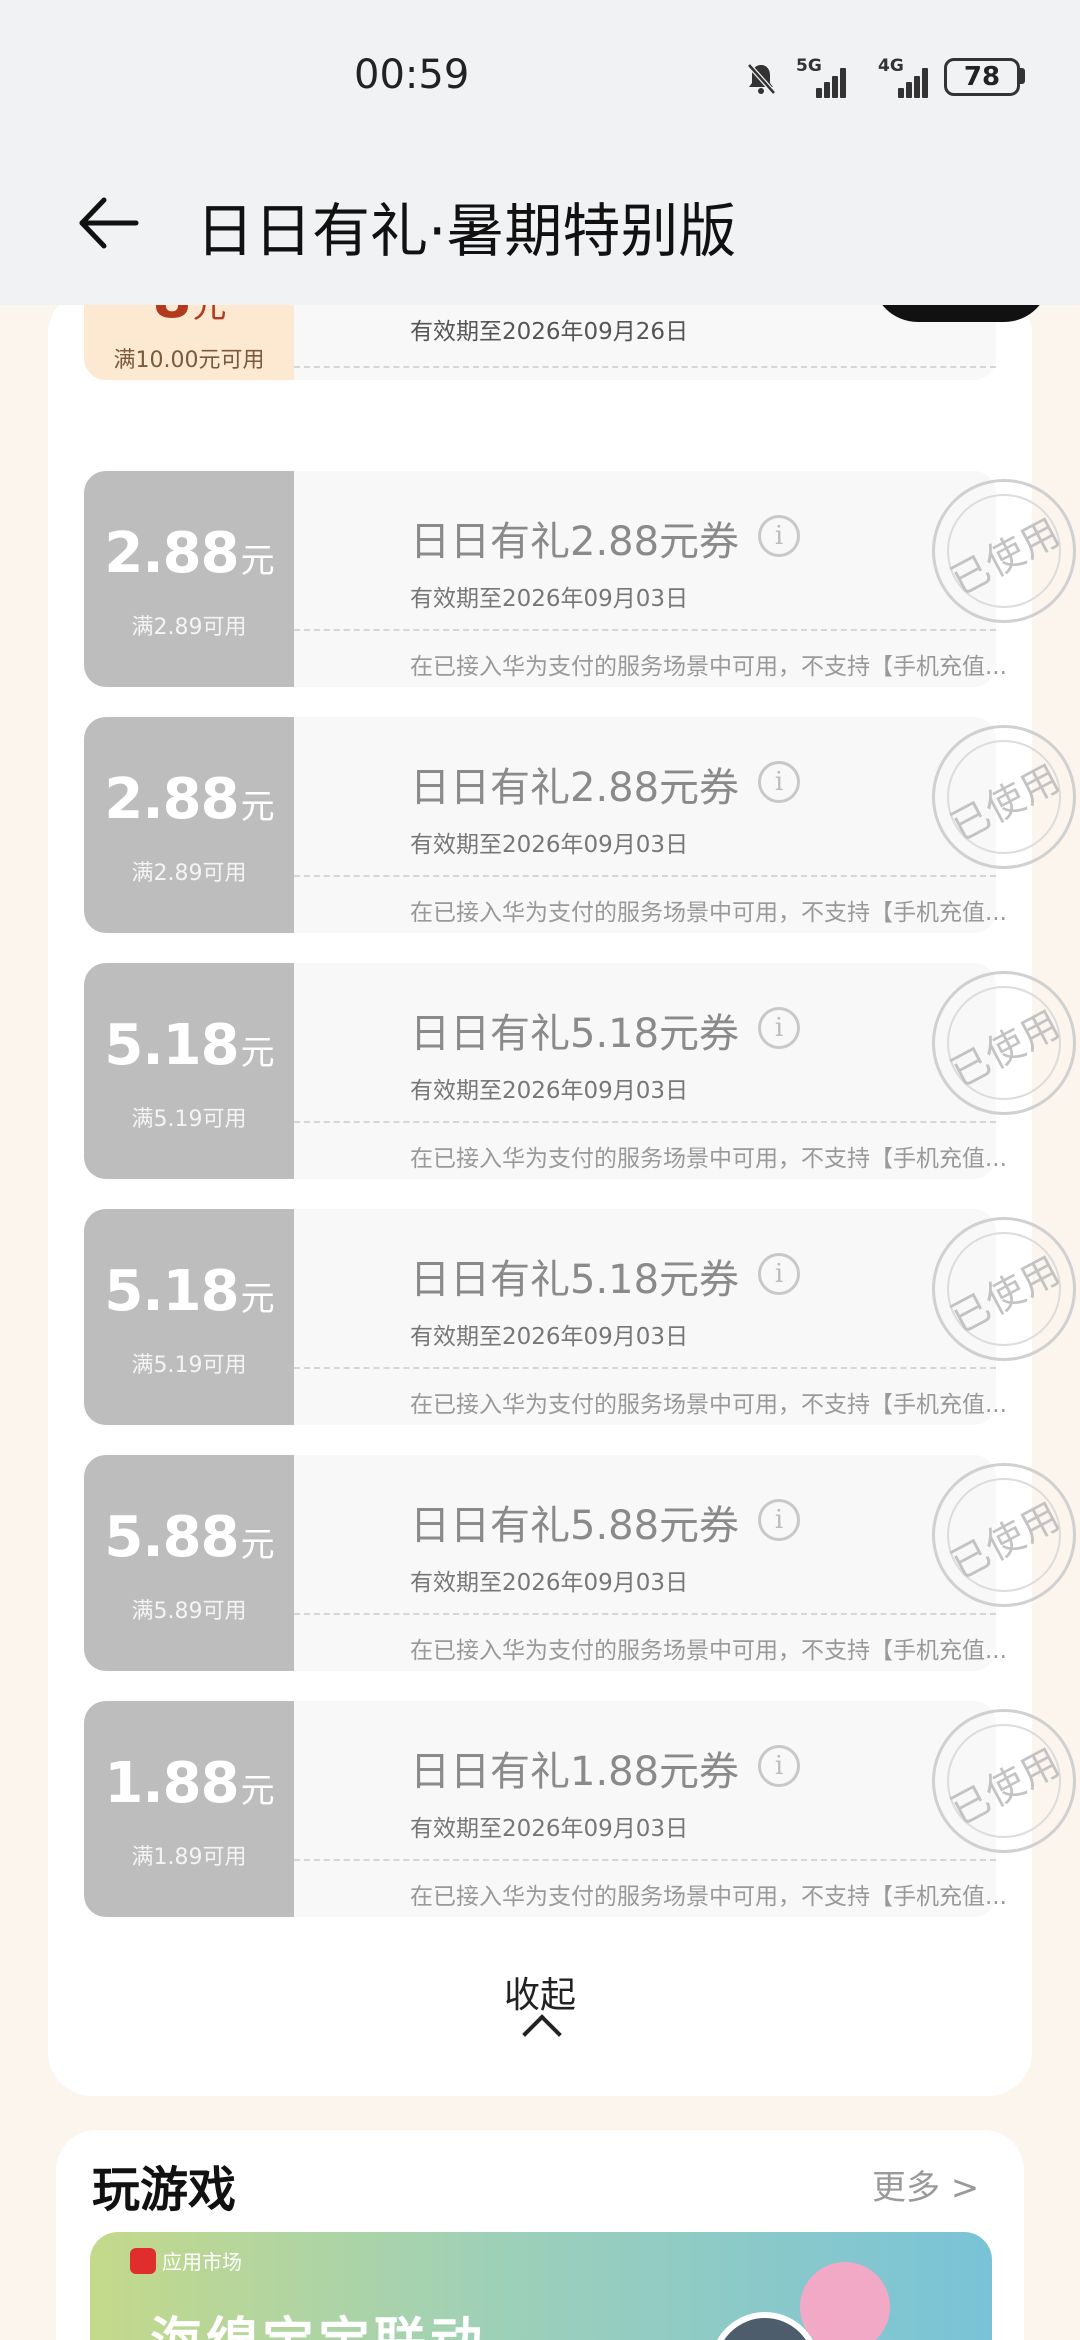 The width and height of the screenshot is (1080, 2340). Describe the element at coordinates (1022, 76) in the screenshot. I see `battery-nub` at that location.